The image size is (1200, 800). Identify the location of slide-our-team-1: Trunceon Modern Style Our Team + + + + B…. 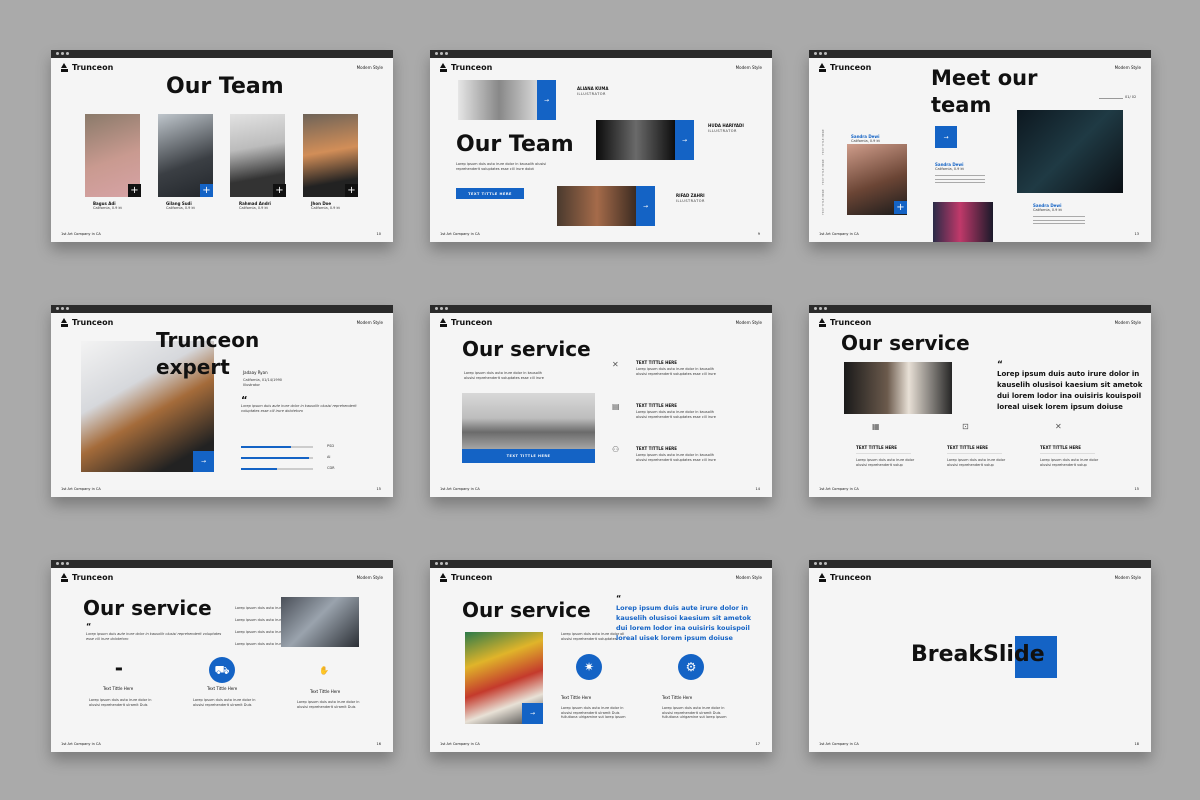
(222, 146).